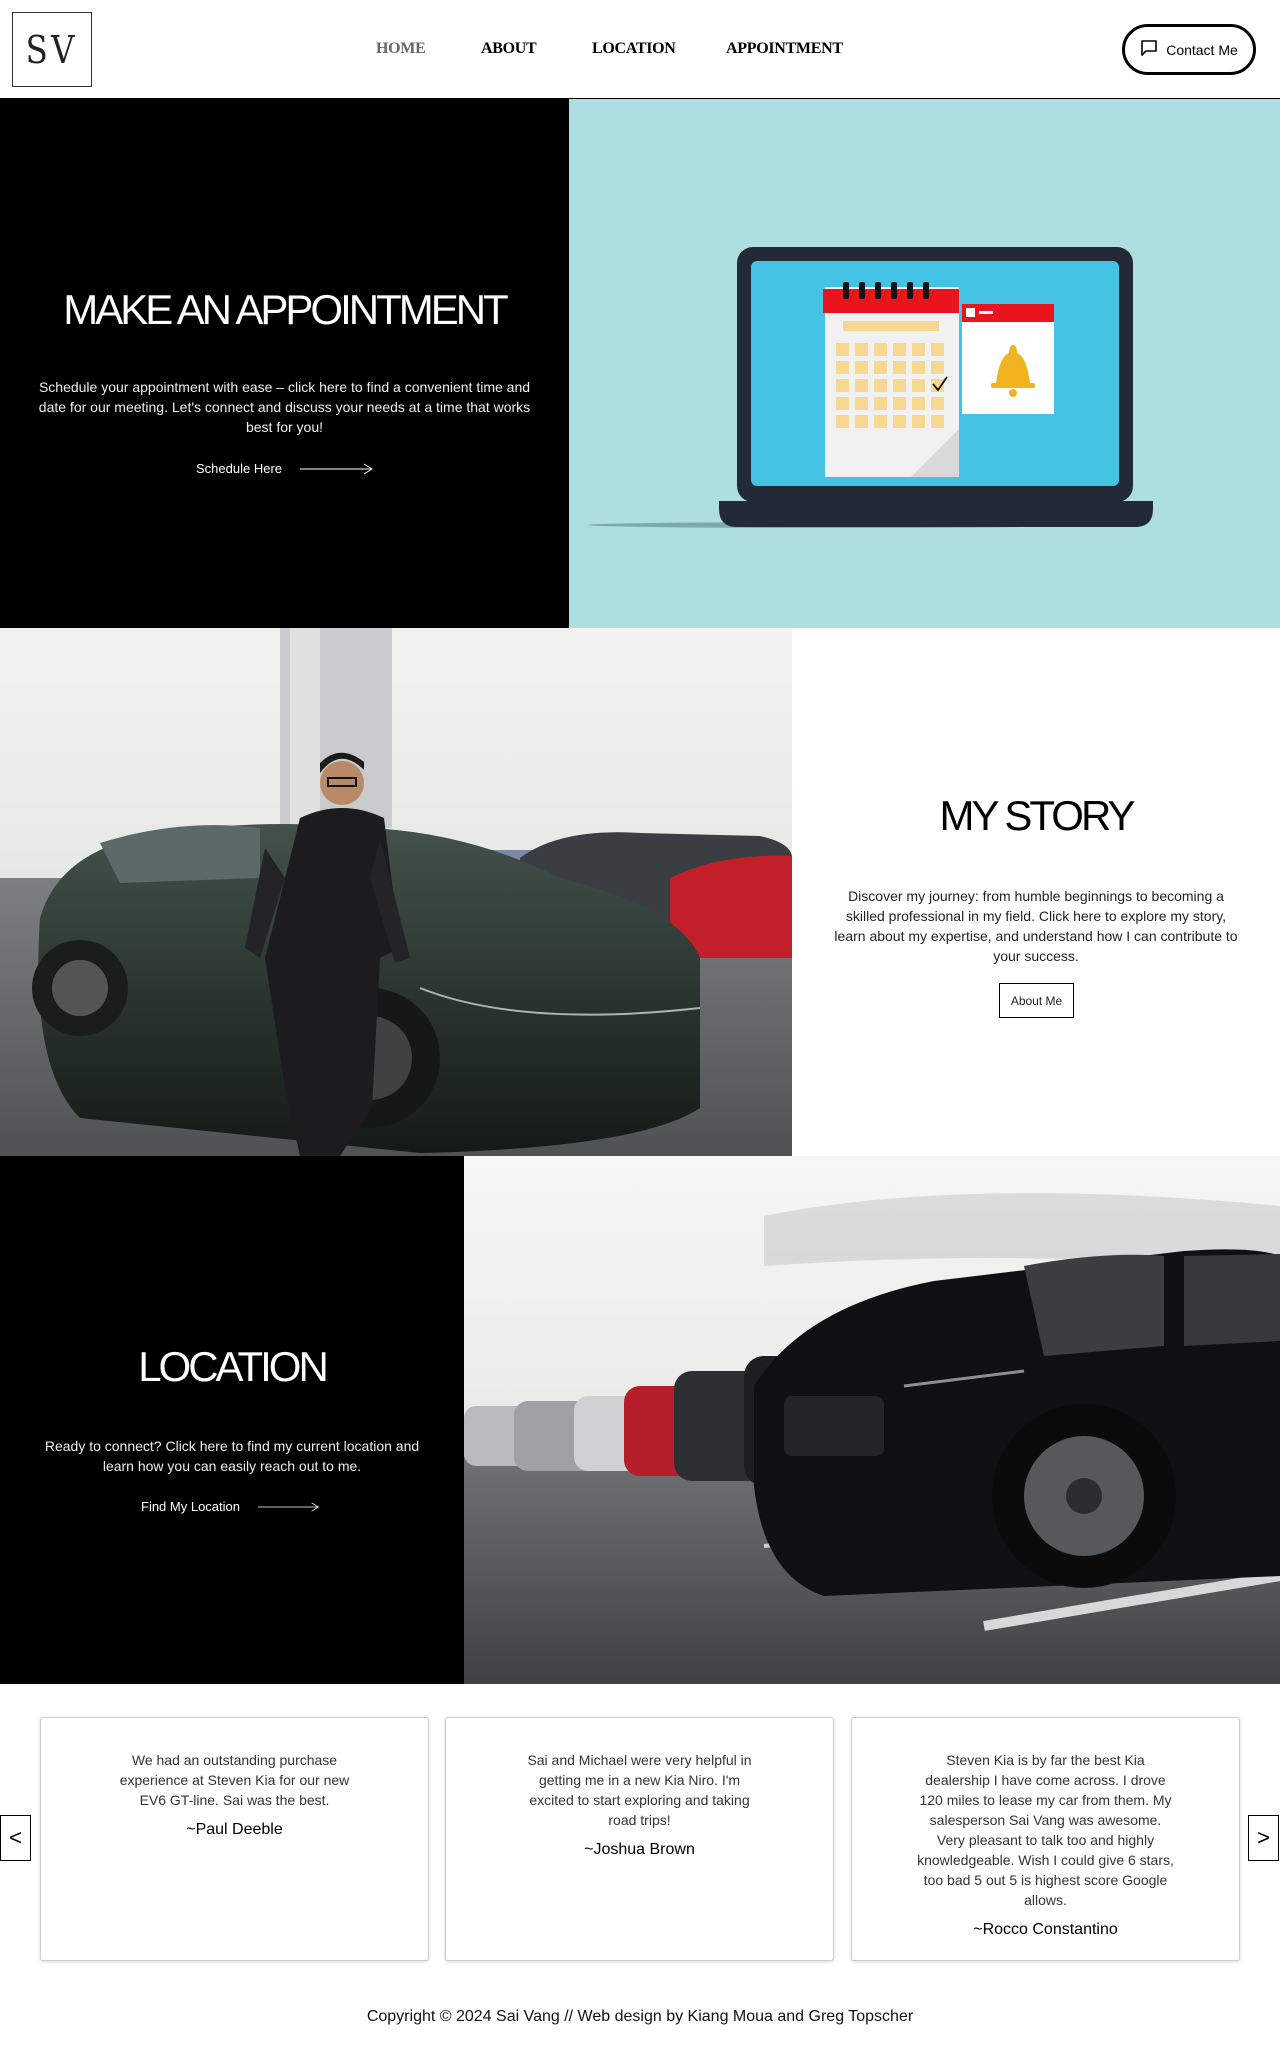 This screenshot has height=2046, width=1280. I want to click on find-location-label: Find My Location, so click(190, 1506).